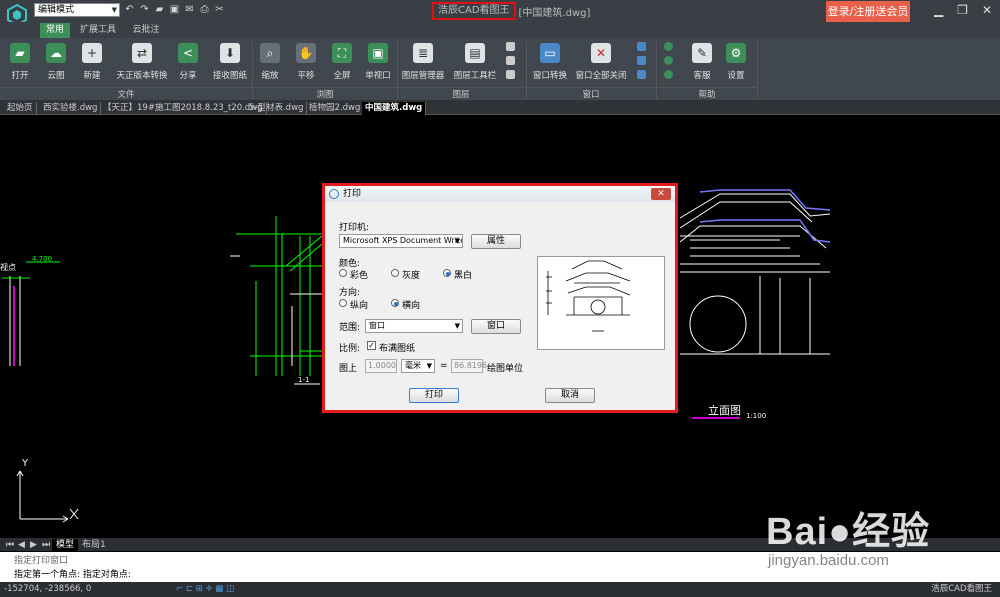 Image resolution: width=1000 pixels, height=597 pixels. Describe the element at coordinates (500, 589) in the screenshot. I see `status-bar: -152704, -238566, 0 ⌐ ⊏ ⊞ ✛ ▦ ◫ 浩辰CAD看图王` at that location.